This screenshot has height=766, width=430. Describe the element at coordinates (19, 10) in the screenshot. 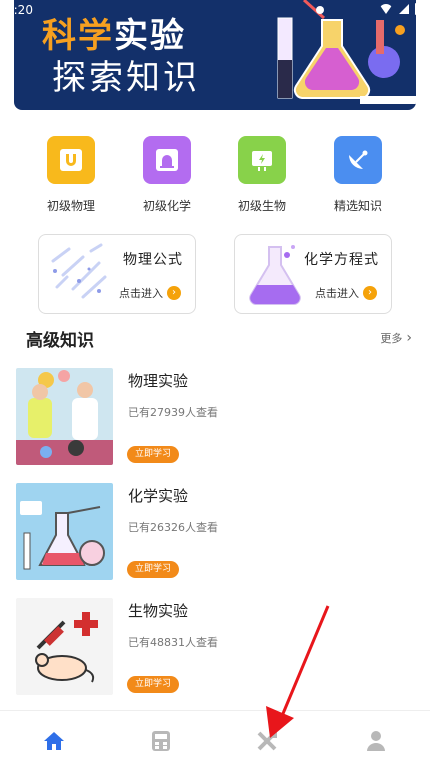

I see `status-time: 6:20` at that location.